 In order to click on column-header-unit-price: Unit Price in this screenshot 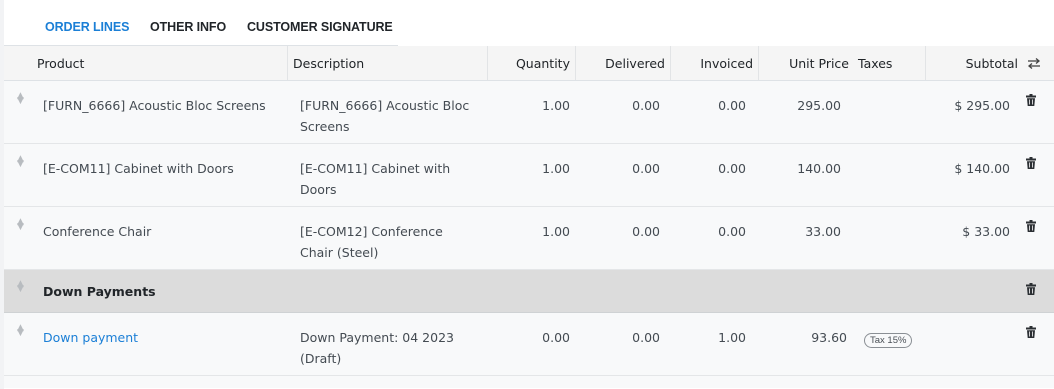, I will do `click(803, 63)`.